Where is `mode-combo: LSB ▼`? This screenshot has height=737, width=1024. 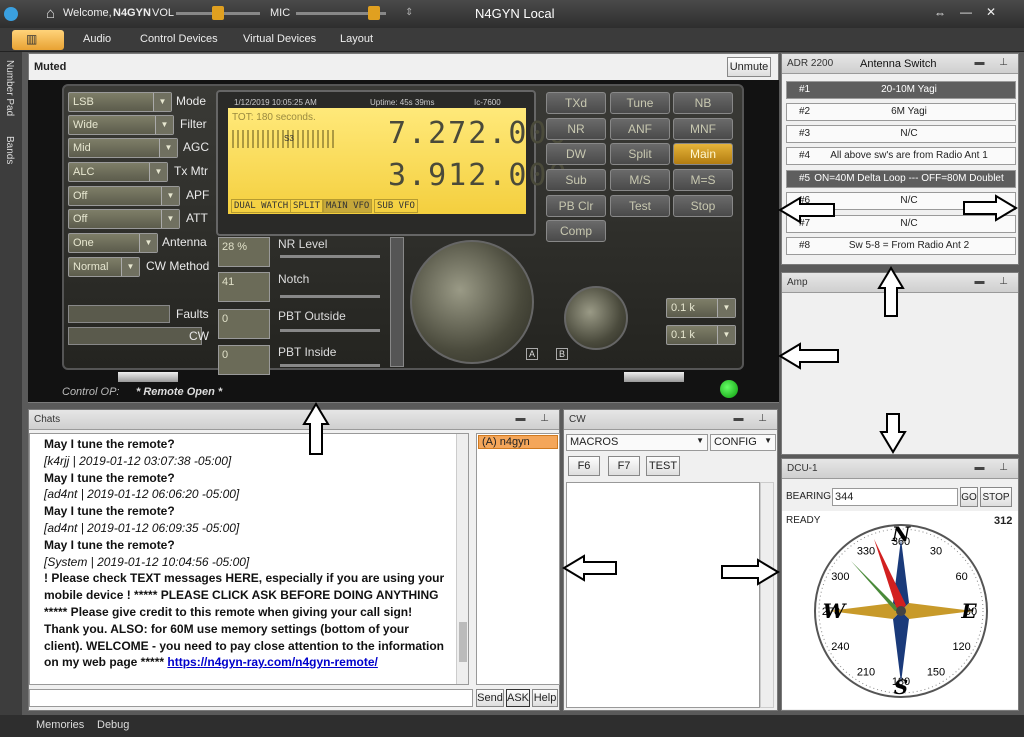
mode-combo: LSB ▼ is located at coordinates (120, 102).